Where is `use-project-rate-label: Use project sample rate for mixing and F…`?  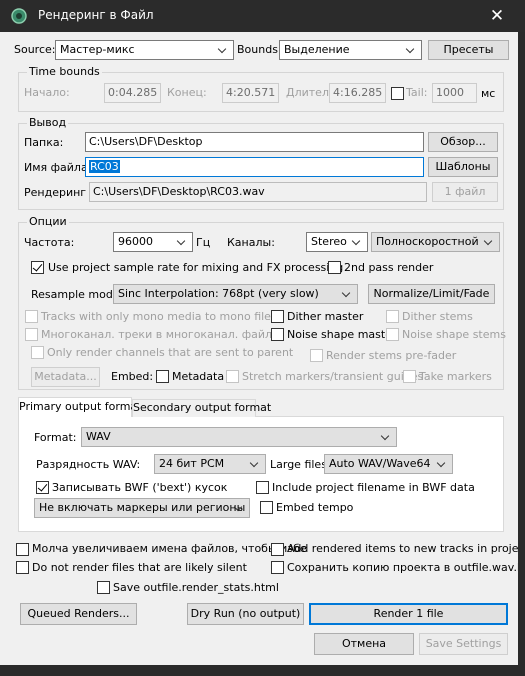 use-project-rate-label: Use project sample rate for mixing and F… is located at coordinates (196, 267).